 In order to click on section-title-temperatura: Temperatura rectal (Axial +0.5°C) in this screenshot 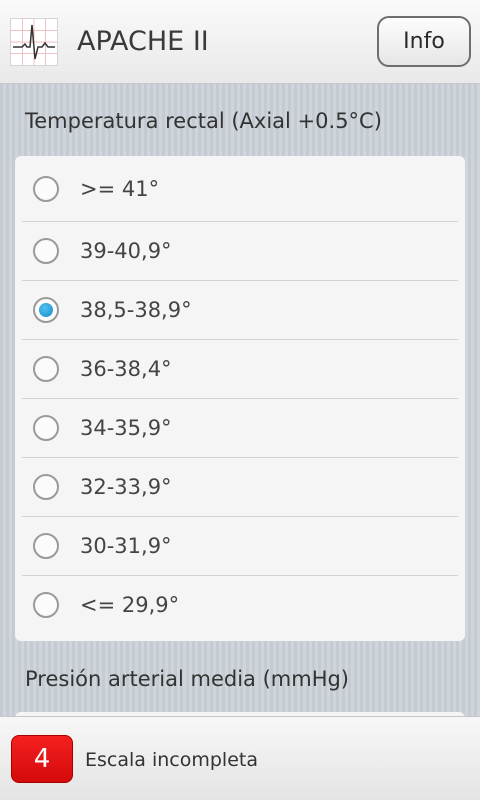, I will do `click(203, 121)`.